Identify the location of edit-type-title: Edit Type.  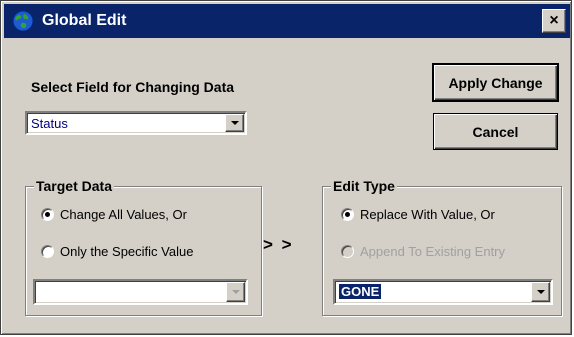
(364, 186).